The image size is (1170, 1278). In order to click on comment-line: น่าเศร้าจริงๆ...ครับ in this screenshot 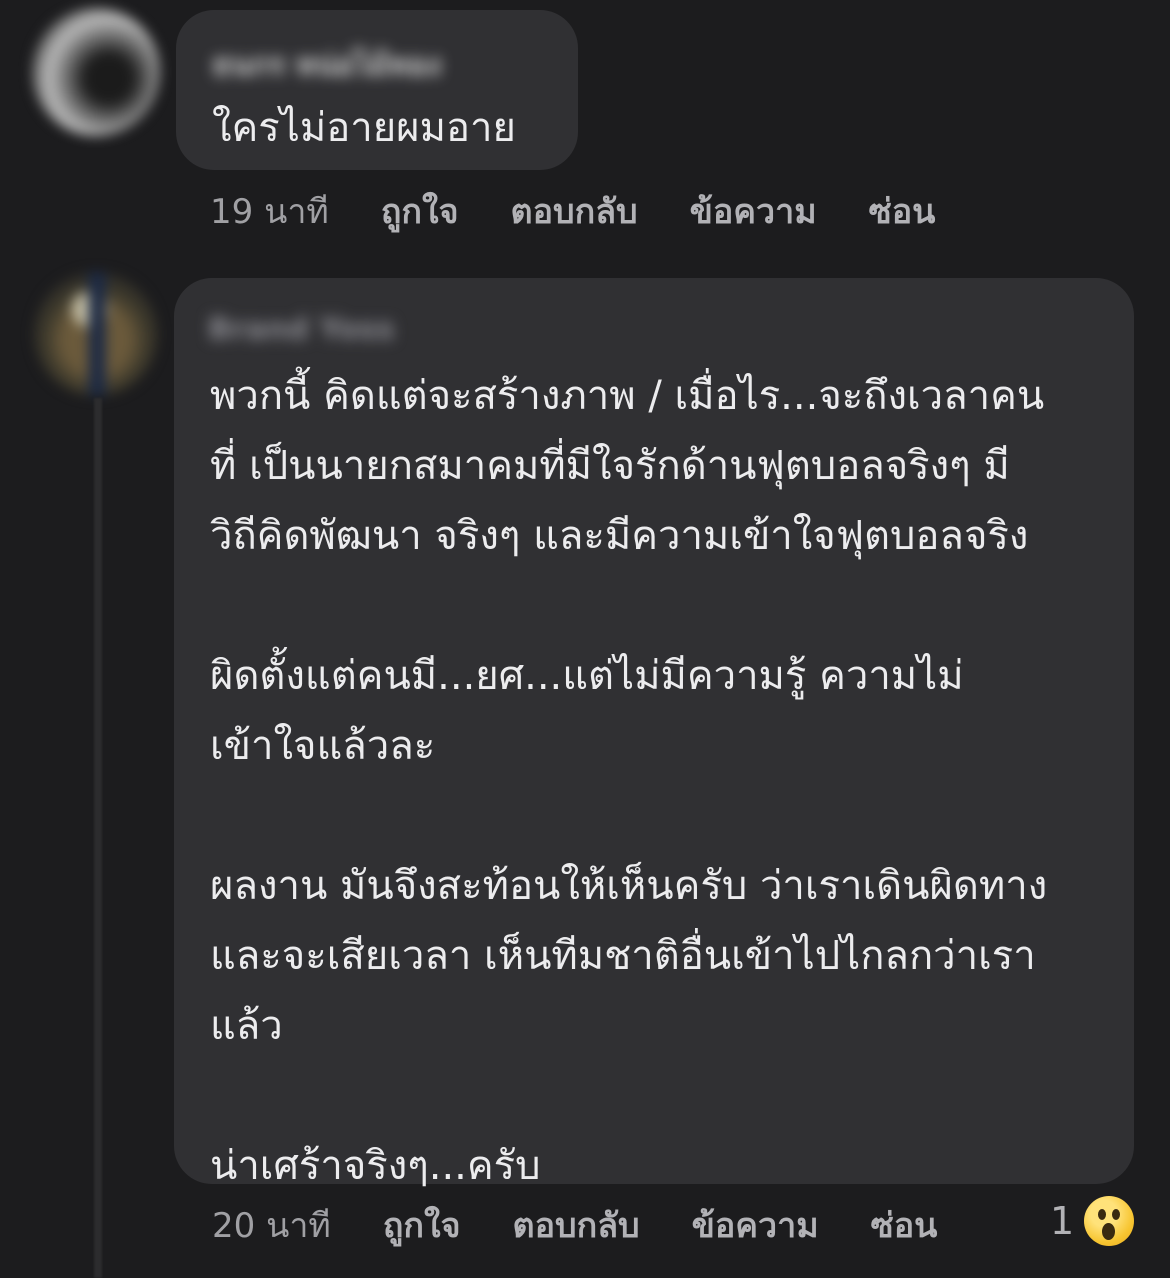, I will do `click(375, 1166)`.